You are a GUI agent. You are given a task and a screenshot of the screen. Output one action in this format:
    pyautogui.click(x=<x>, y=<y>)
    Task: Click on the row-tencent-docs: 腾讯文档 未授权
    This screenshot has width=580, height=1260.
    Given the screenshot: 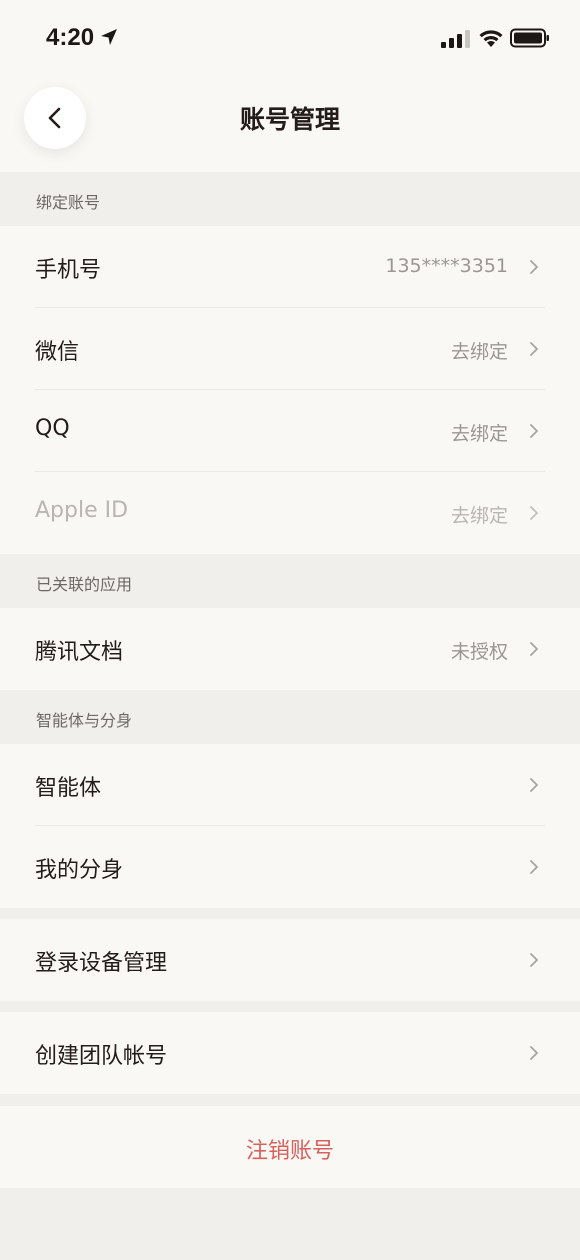 What is the action you would take?
    pyautogui.click(x=290, y=649)
    